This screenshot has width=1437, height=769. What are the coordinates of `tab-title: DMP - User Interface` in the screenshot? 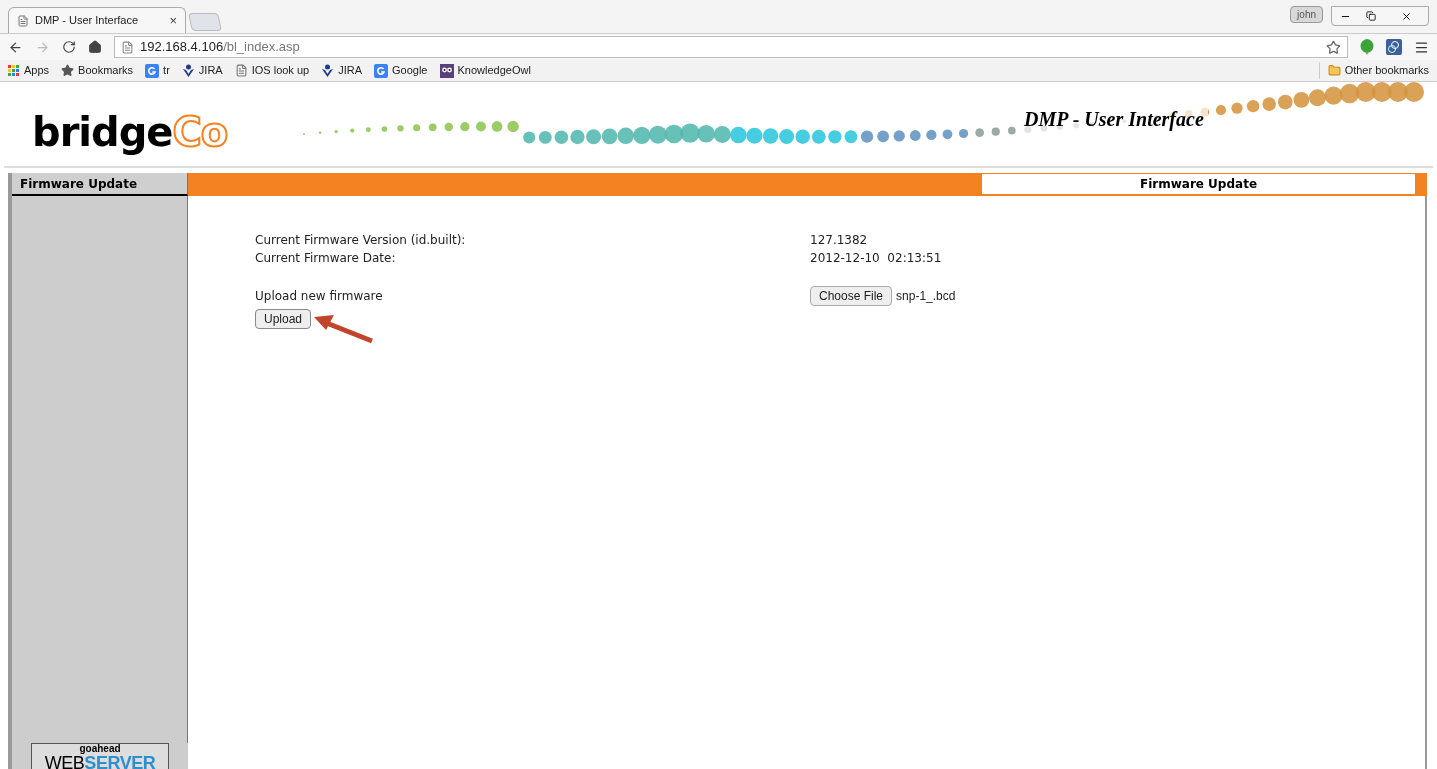 It's located at (87, 21).